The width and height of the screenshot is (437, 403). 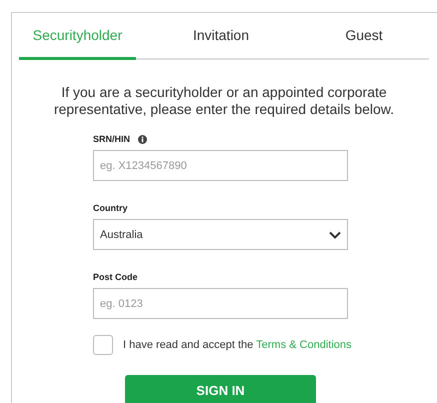 I want to click on input-field: eg. 0123, so click(x=220, y=303).